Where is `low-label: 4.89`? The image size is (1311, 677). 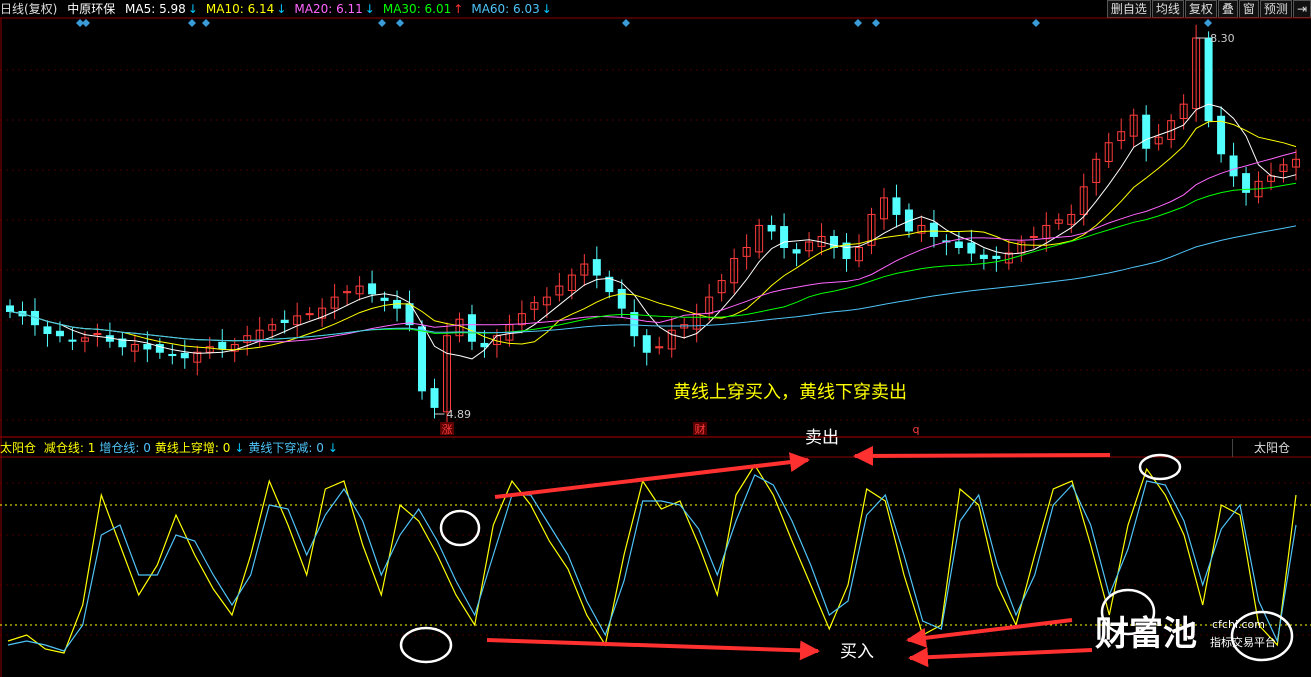 low-label: 4.89 is located at coordinates (459, 414).